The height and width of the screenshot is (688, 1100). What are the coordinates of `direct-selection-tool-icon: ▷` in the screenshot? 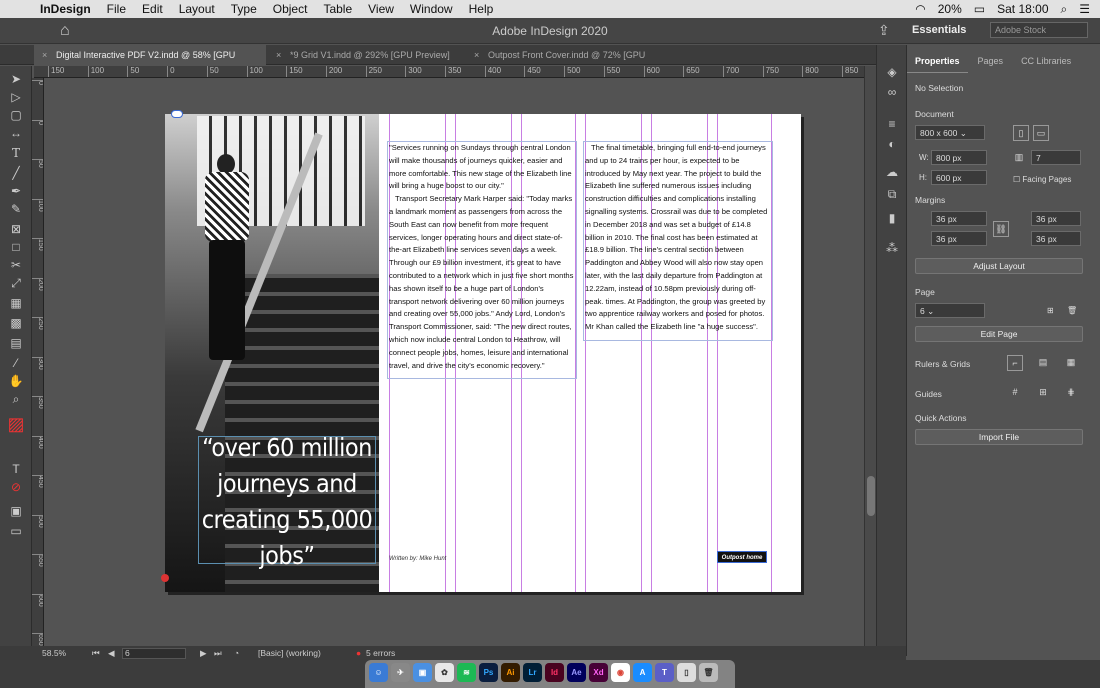 It's located at (16, 98).